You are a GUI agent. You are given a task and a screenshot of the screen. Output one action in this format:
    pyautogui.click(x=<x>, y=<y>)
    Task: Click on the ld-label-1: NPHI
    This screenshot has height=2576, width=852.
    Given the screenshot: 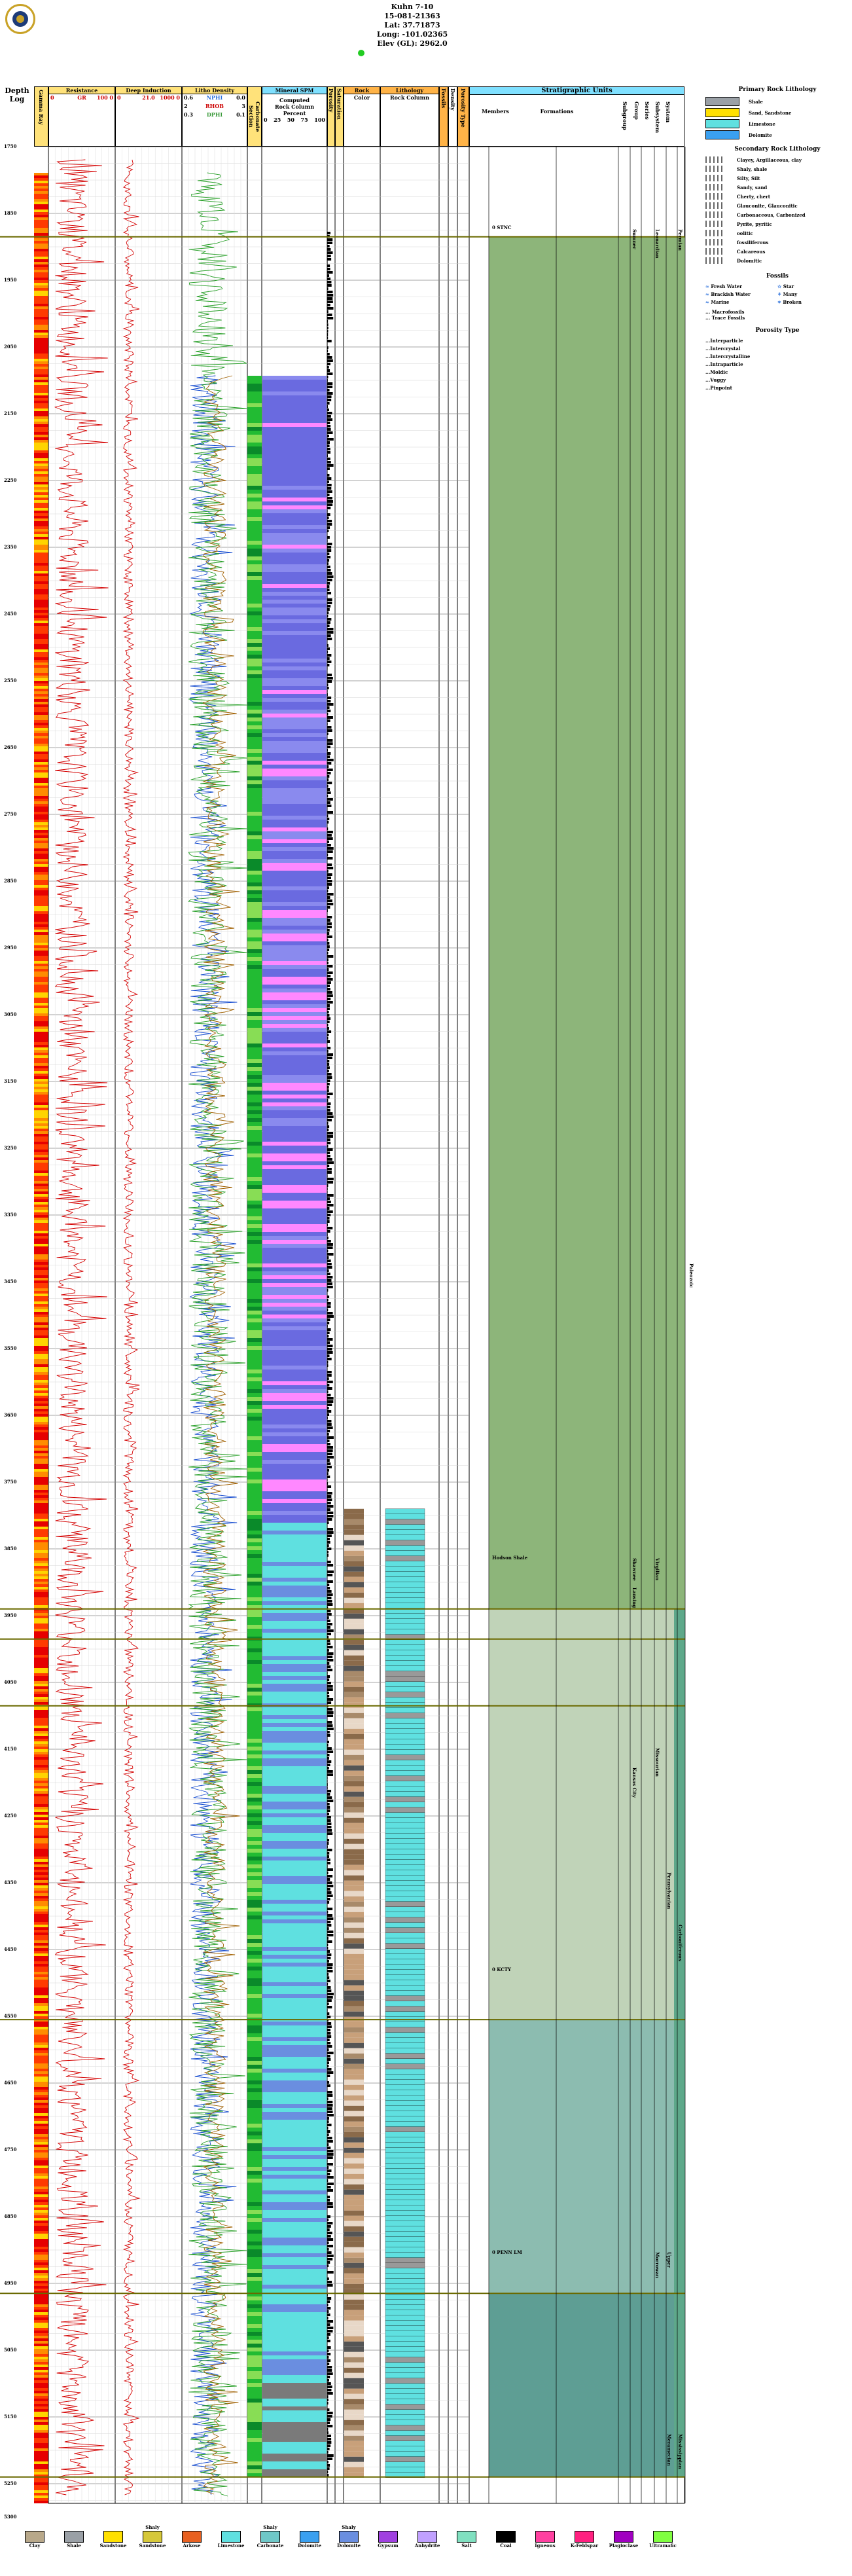 What is the action you would take?
    pyautogui.click(x=214, y=97)
    